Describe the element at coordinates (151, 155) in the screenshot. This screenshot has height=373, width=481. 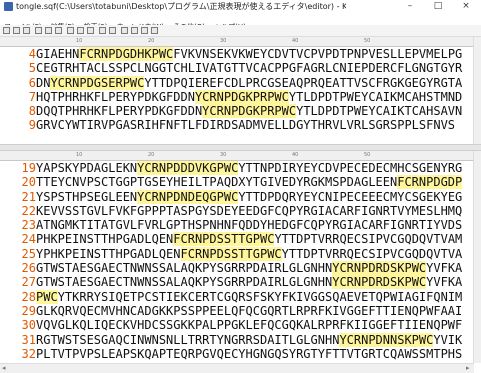
I see `ruler-tick: 20` at that location.